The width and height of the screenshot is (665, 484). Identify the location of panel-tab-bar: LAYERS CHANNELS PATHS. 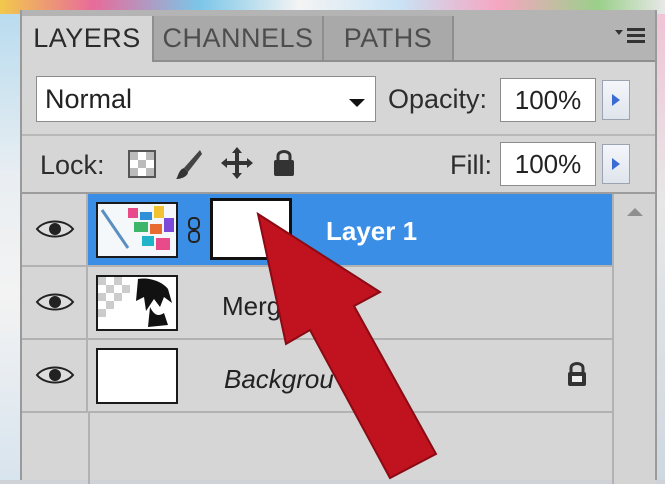
(338, 36).